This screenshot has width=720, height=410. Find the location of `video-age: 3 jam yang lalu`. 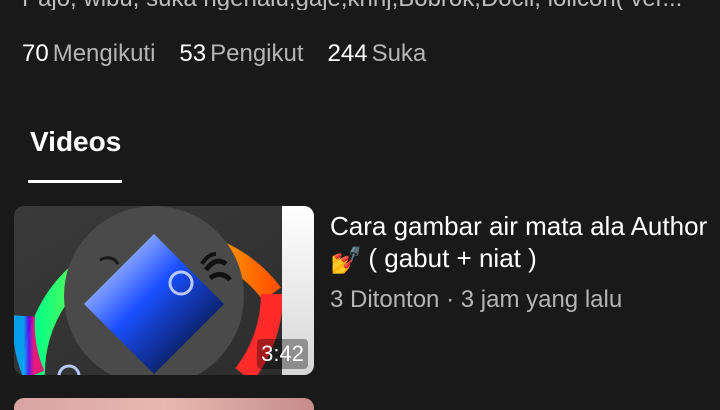

video-age: 3 jam yang lalu is located at coordinates (541, 299).